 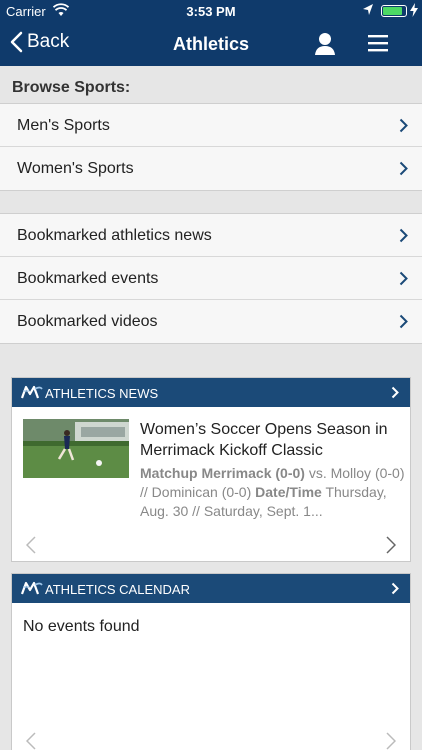 I want to click on list-item-label: Women's Sports, so click(x=75, y=168).